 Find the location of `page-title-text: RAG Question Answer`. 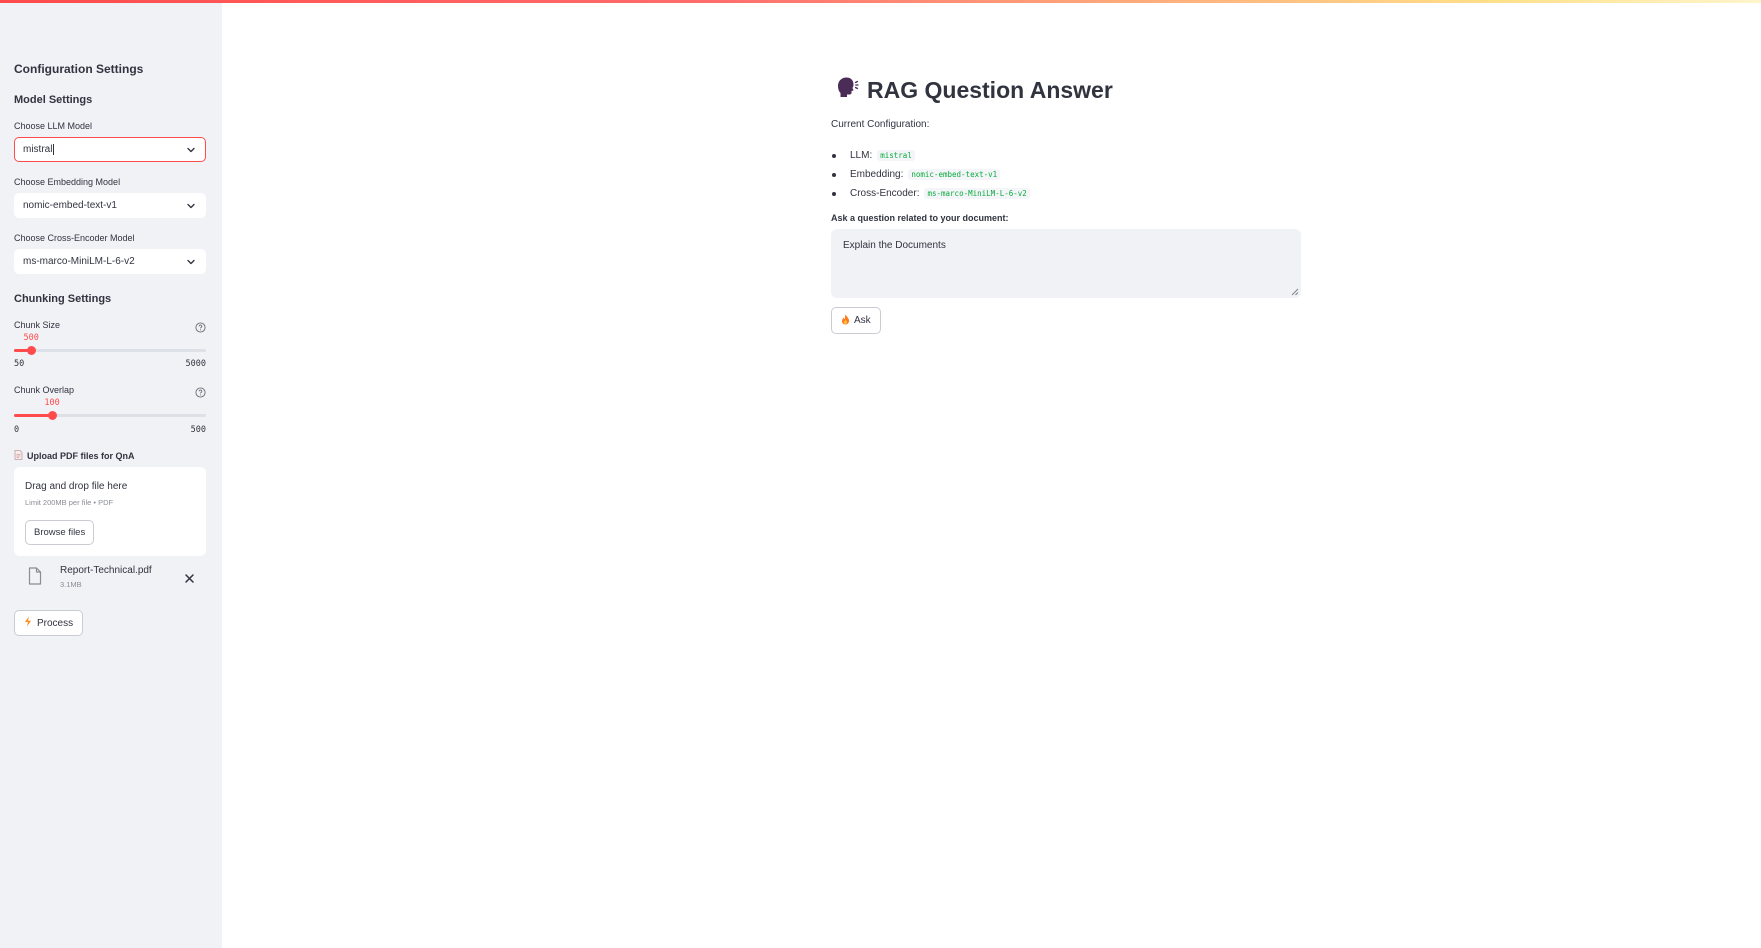

page-title-text: RAG Question Answer is located at coordinates (990, 89).